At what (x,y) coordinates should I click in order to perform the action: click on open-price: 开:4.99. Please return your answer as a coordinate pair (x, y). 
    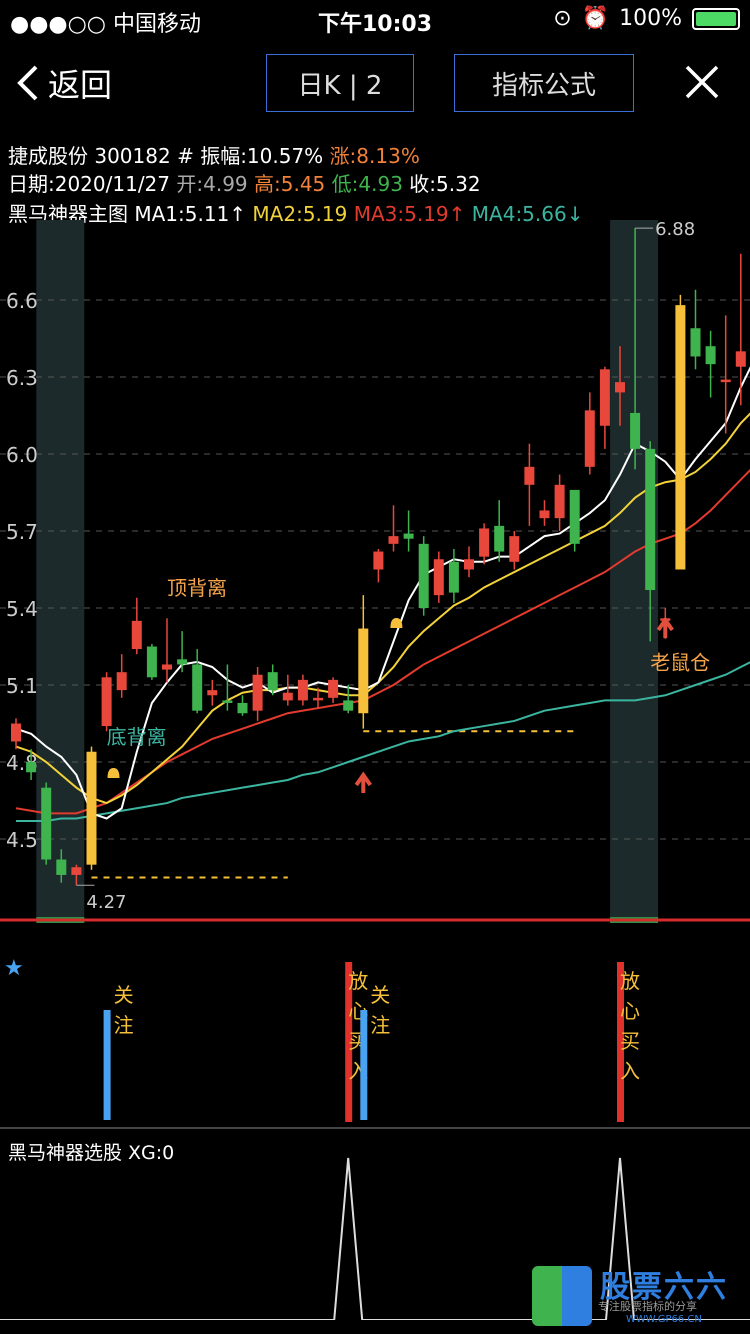
    Looking at the image, I should click on (212, 184).